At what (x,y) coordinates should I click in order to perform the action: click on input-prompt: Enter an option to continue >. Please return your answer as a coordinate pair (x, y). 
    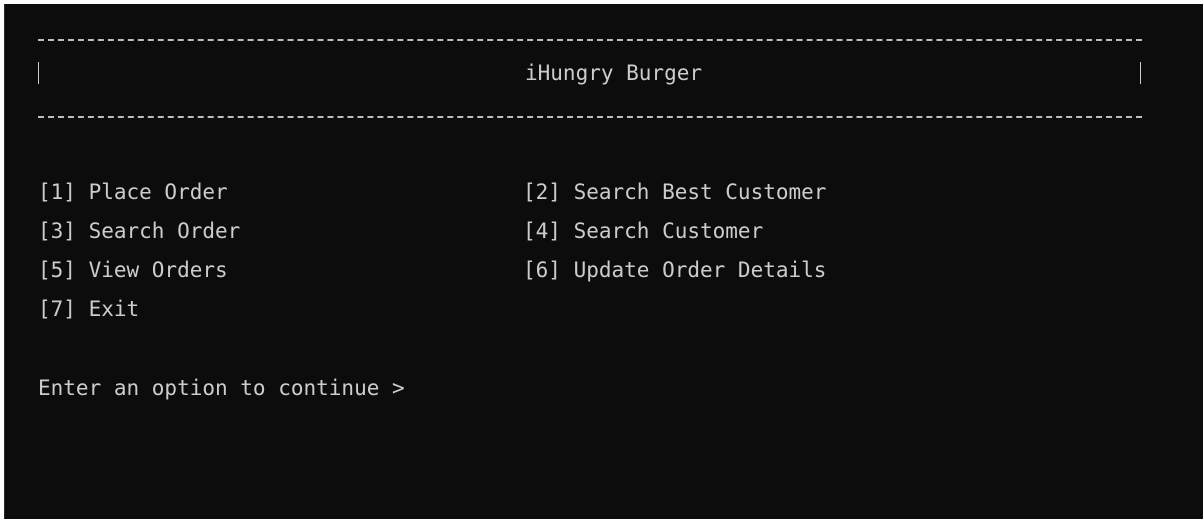
    Looking at the image, I should click on (221, 388).